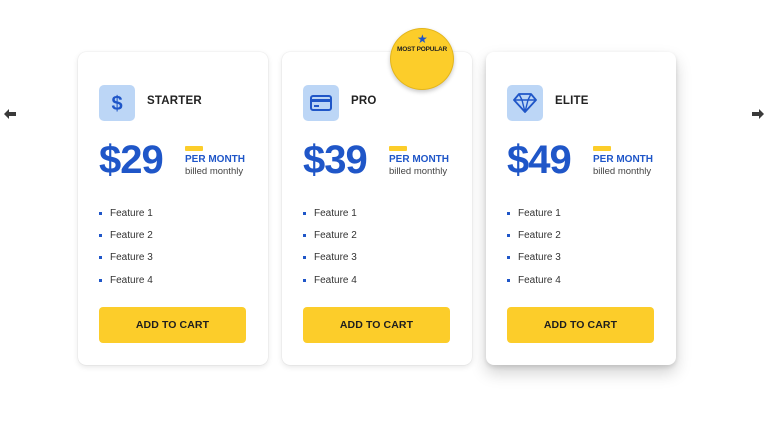 The image size is (768, 432). What do you see at coordinates (131, 160) in the screenshot?
I see `plan-price: $29` at bounding box center [131, 160].